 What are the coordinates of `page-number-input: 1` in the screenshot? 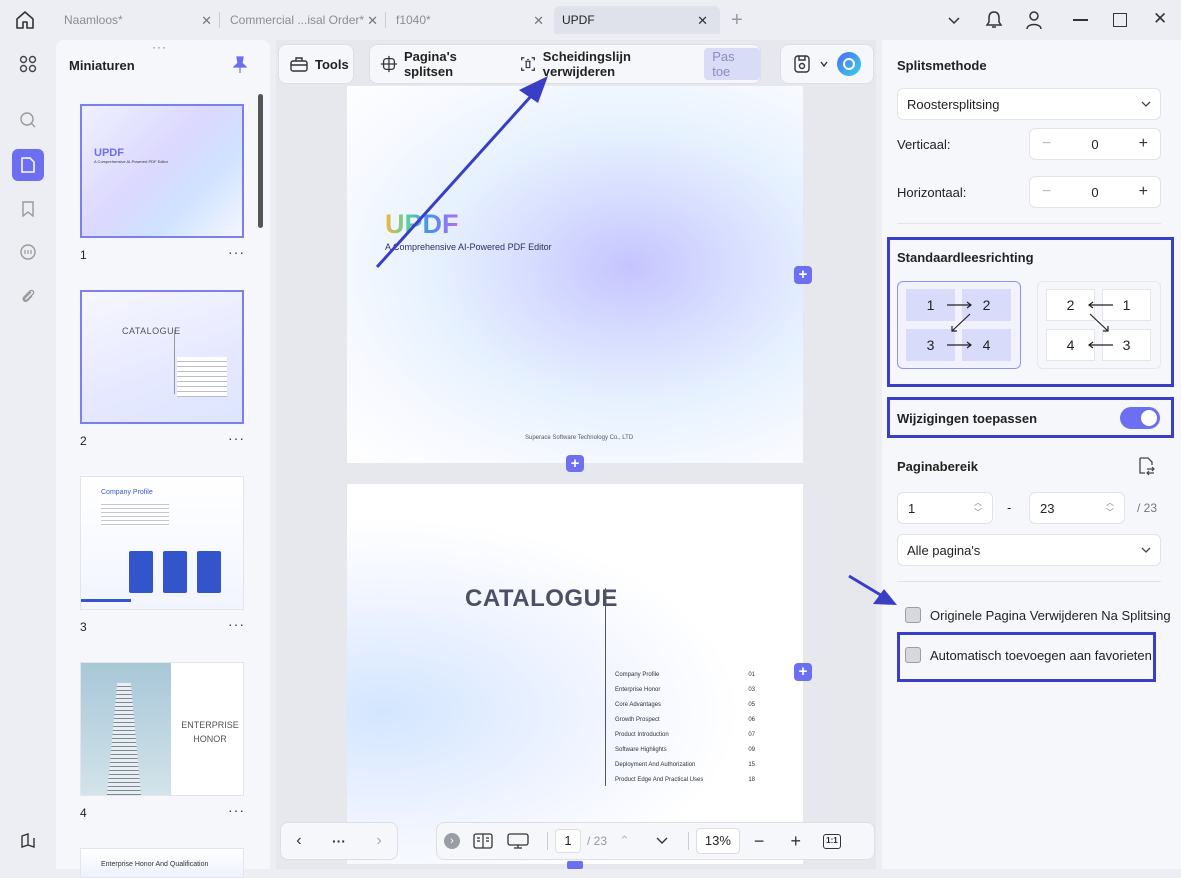 It's located at (568, 841).